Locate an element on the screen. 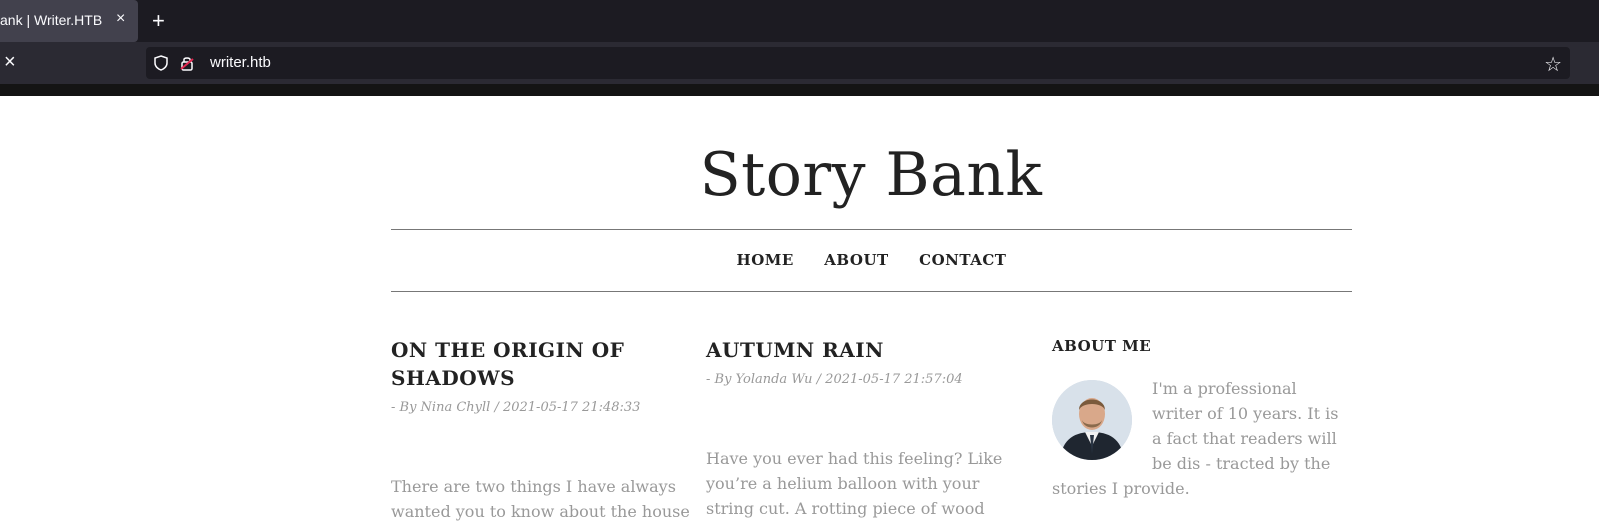 This screenshot has height=524, width=1599. site-title: Story Bank is located at coordinates (871, 175).